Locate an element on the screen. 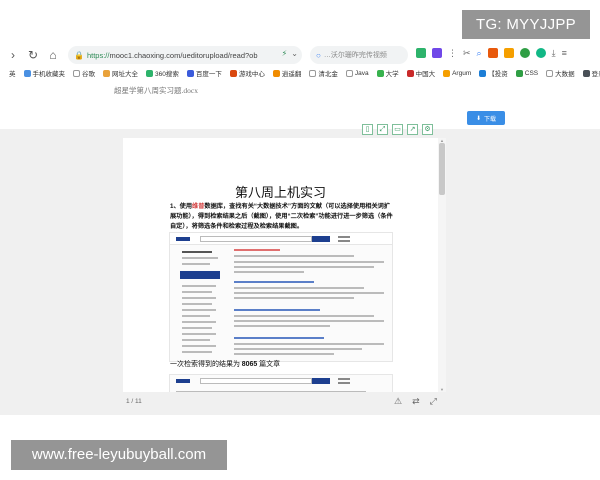 Image resolution: width=600 pixels, height=480 pixels. bookmark-item: 360搜索 is located at coordinates (162, 73).